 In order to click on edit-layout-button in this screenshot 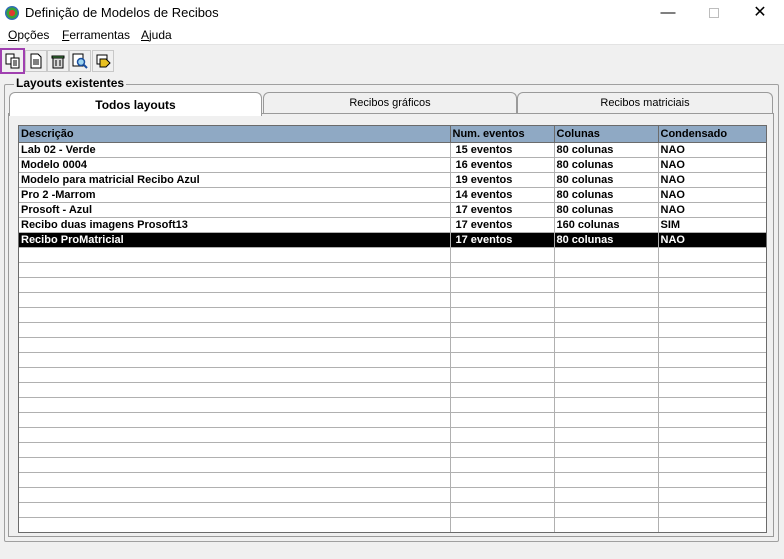, I will do `click(103, 61)`.